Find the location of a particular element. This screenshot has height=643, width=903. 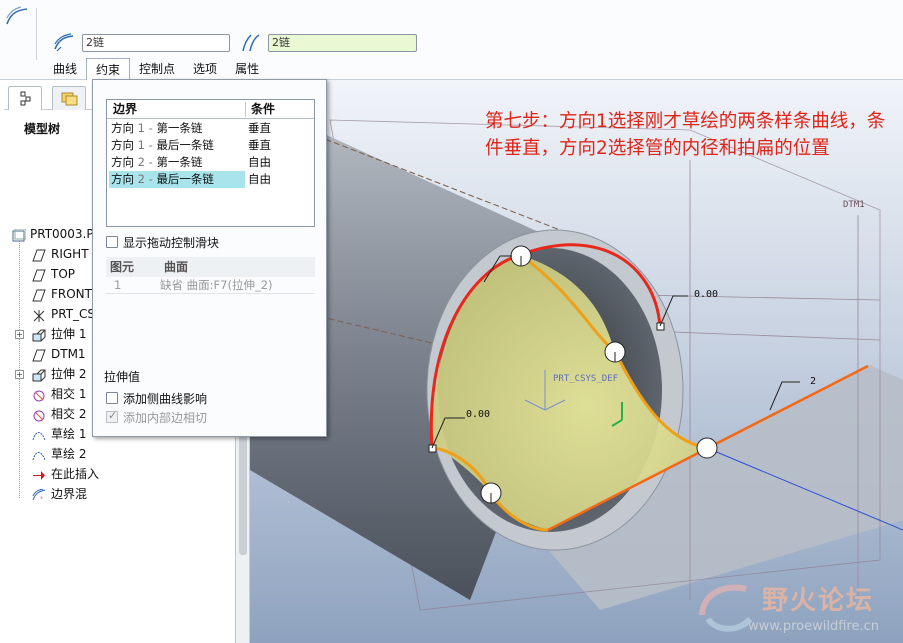

tree-item-label: 拉伸 1 is located at coordinates (69, 334).